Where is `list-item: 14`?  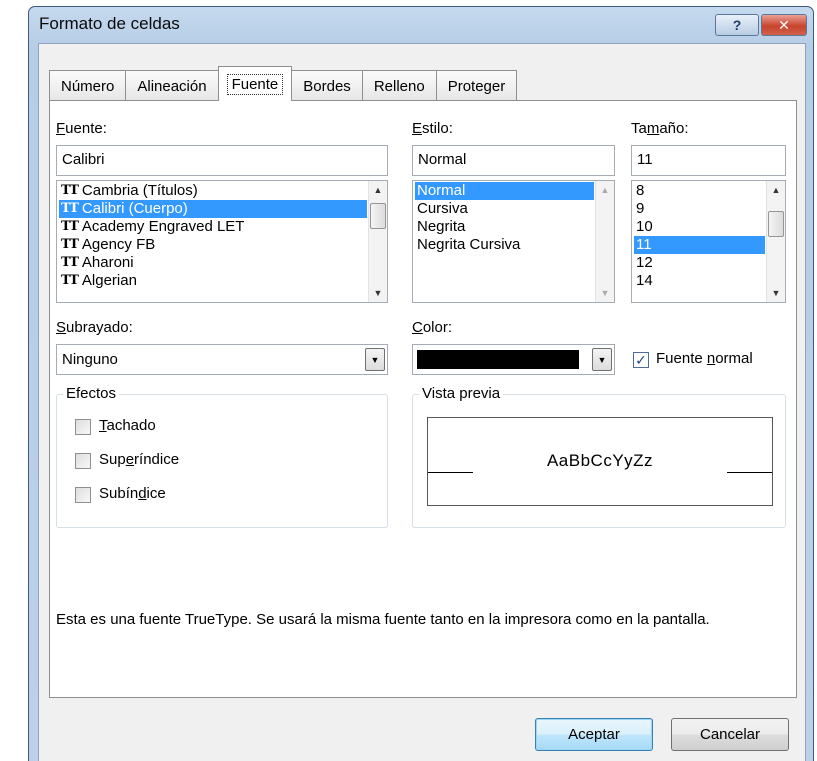 list-item: 14 is located at coordinates (699, 281).